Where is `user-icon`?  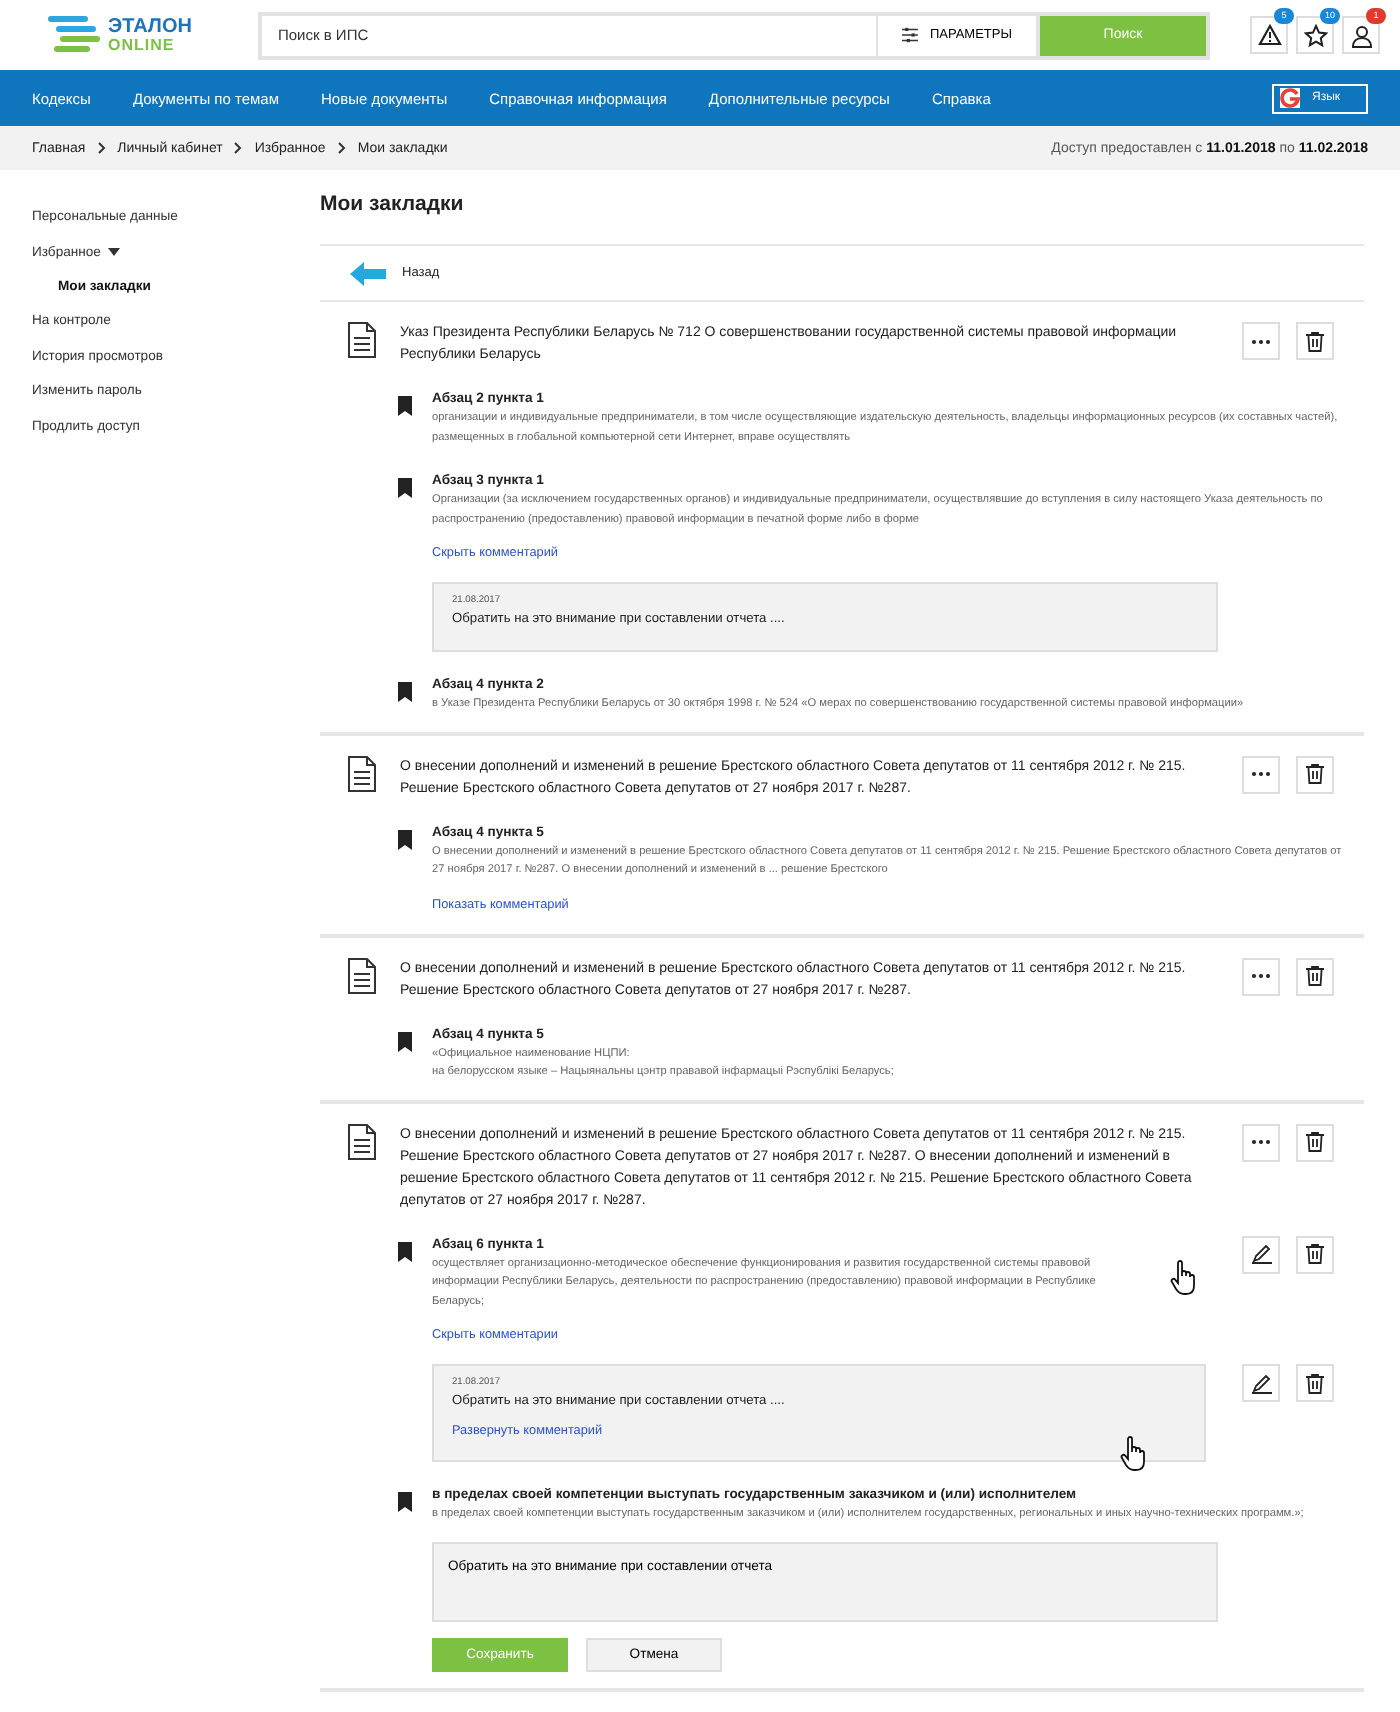
user-icon is located at coordinates (1361, 35).